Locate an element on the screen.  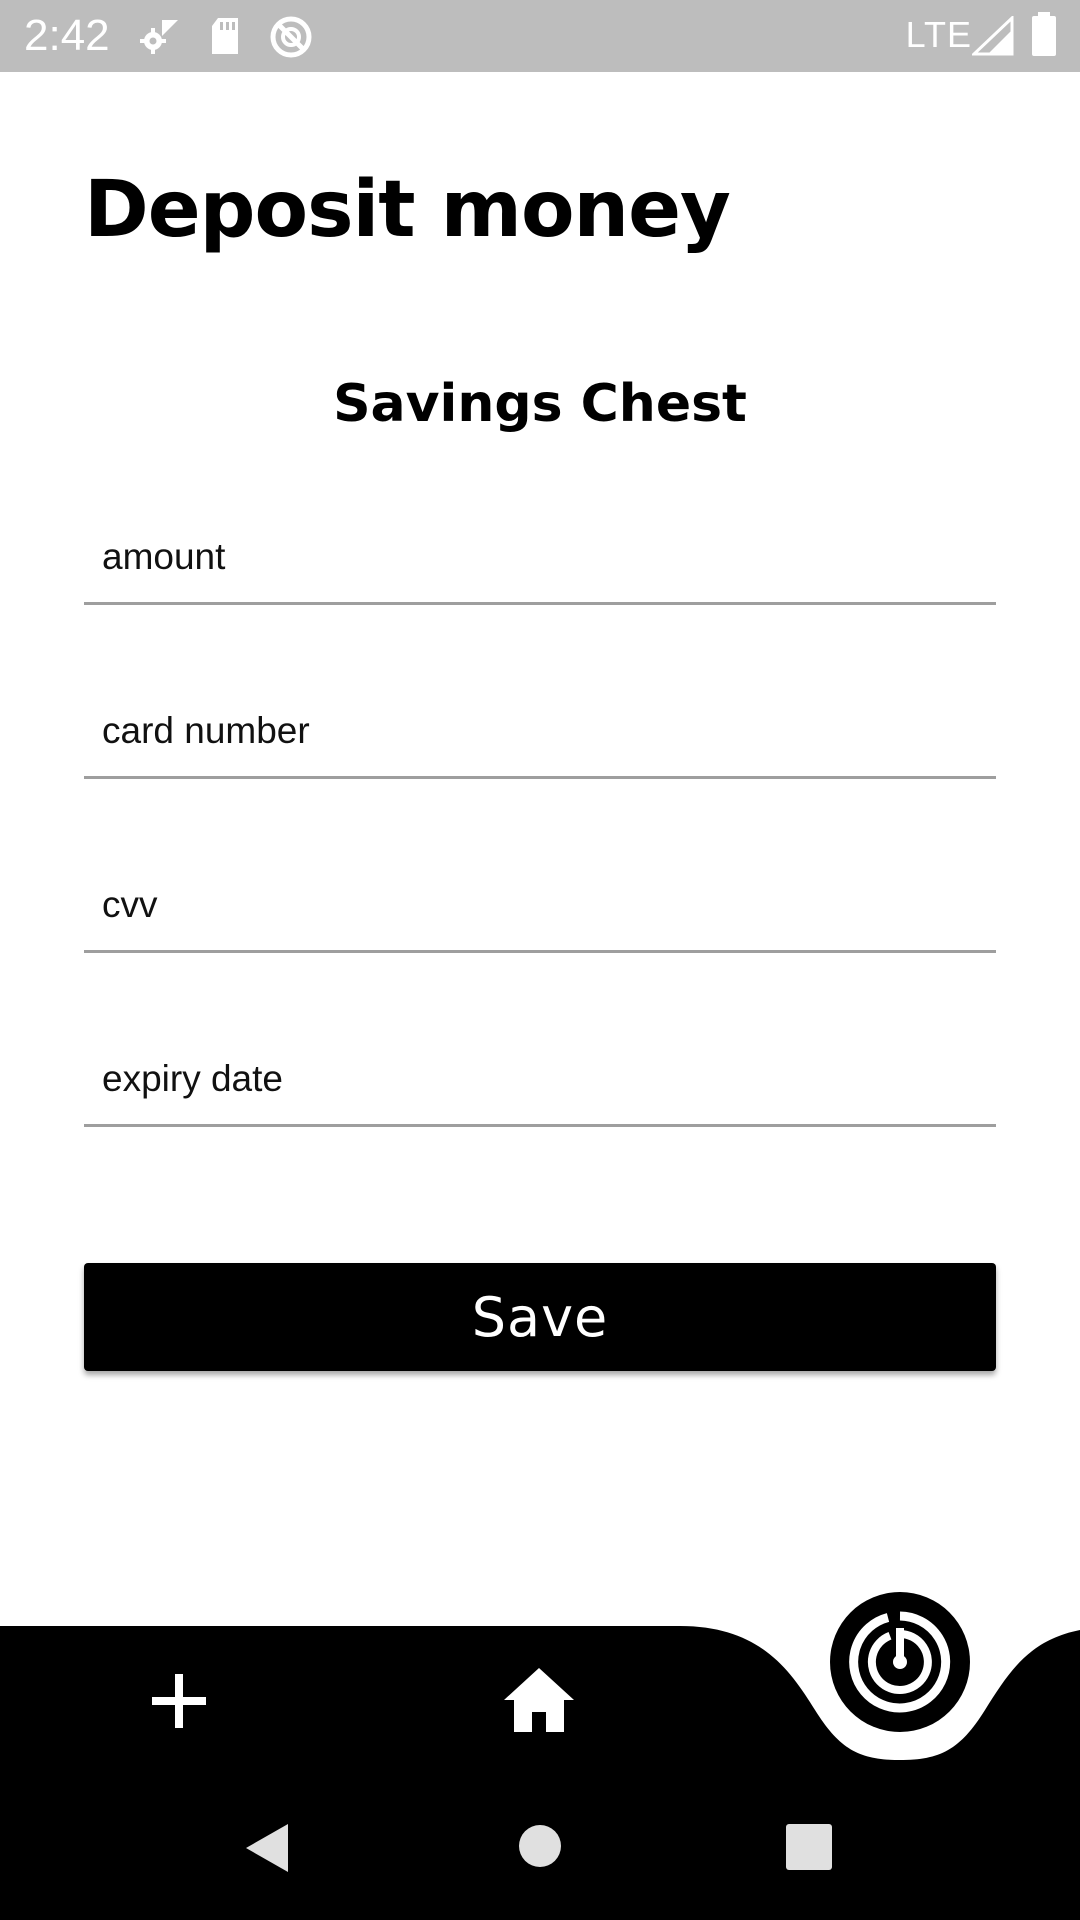
system-nav-bar is located at coordinates (540, 1855).